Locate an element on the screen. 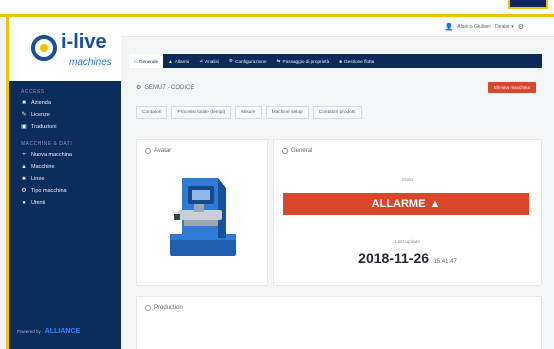 The image size is (554, 349). tab-analisi: ⊿ Analisi is located at coordinates (209, 61).